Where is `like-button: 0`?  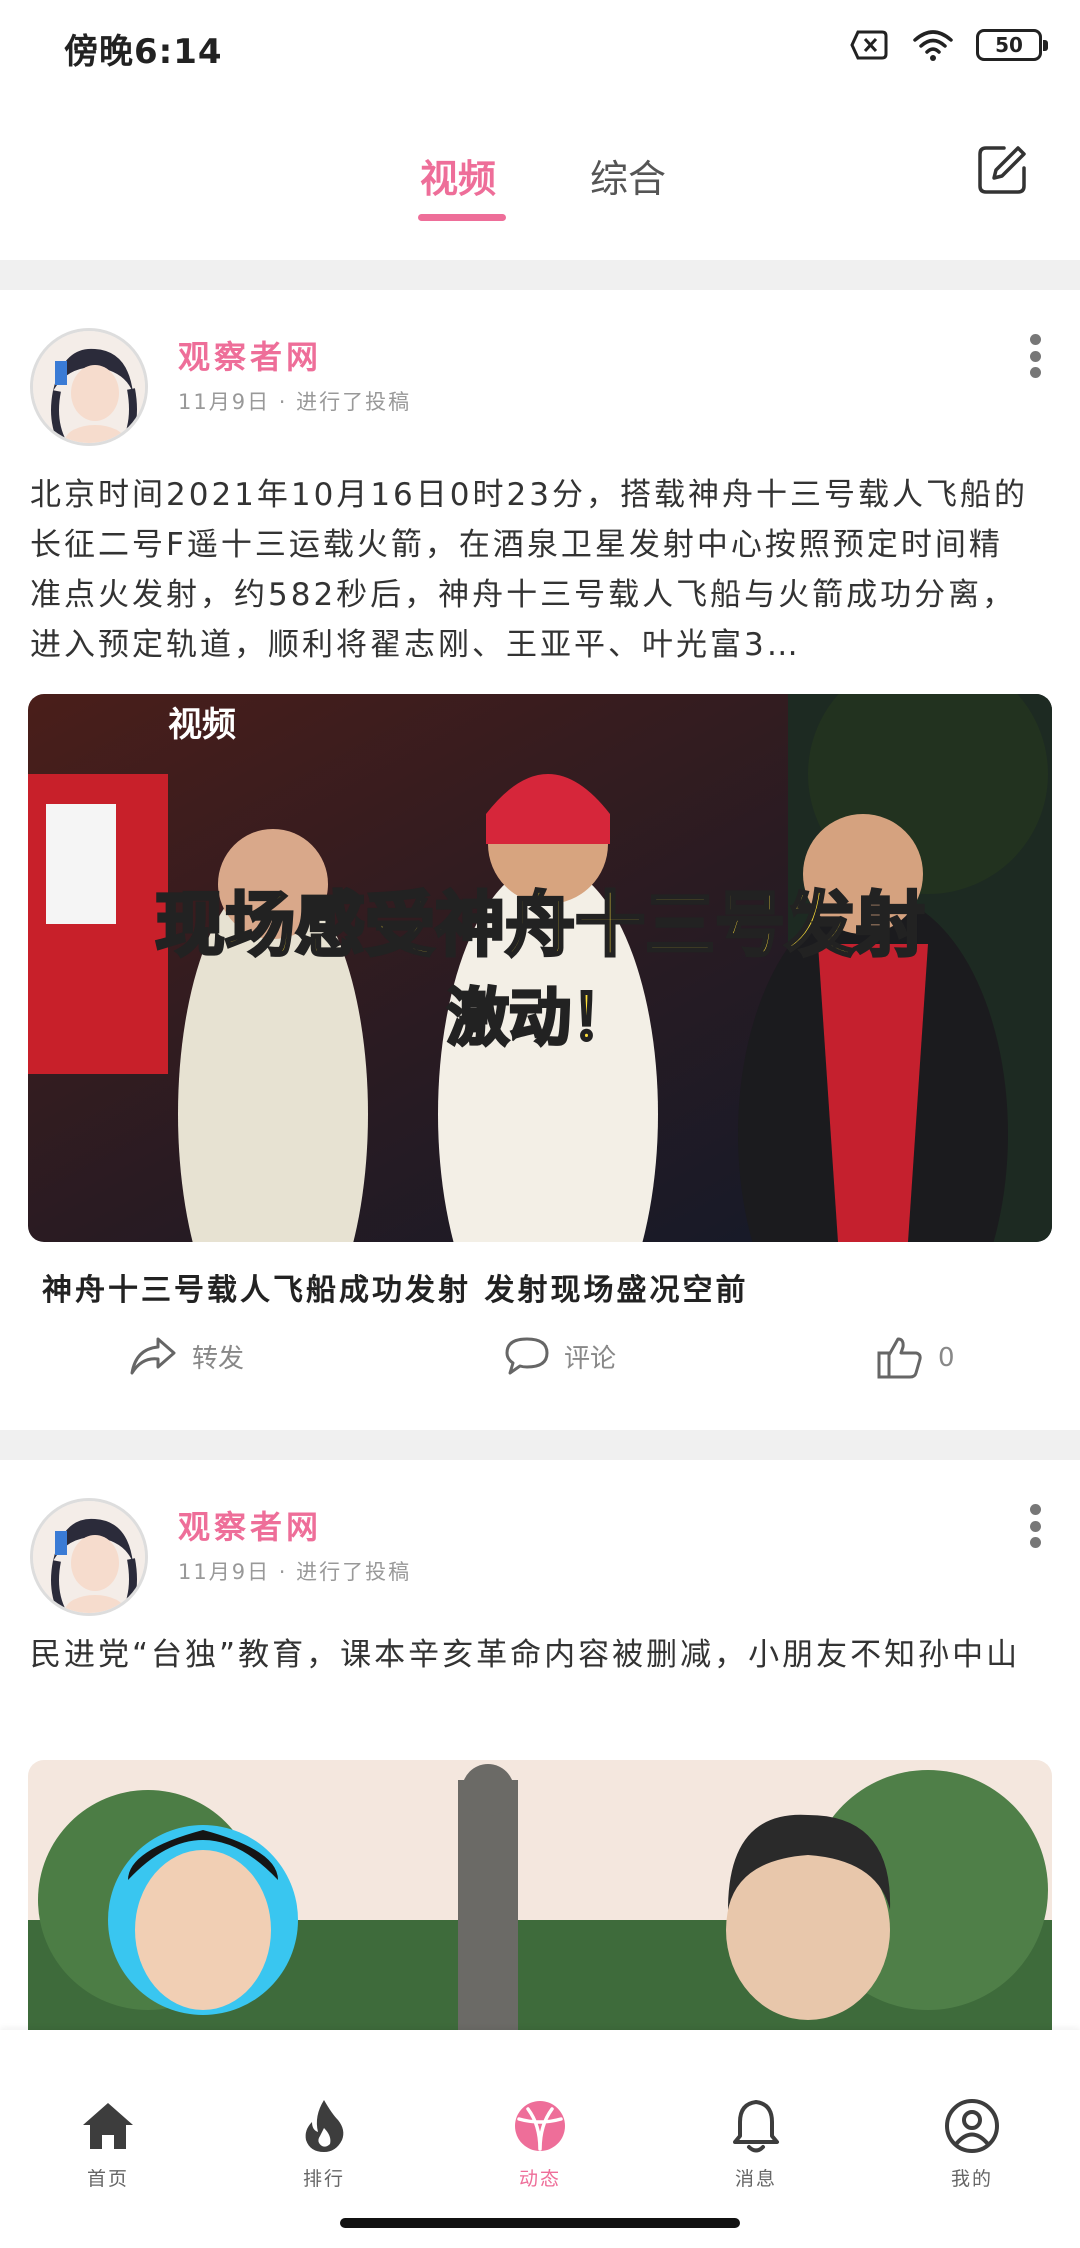
like-button: 0 is located at coordinates (915, 1358).